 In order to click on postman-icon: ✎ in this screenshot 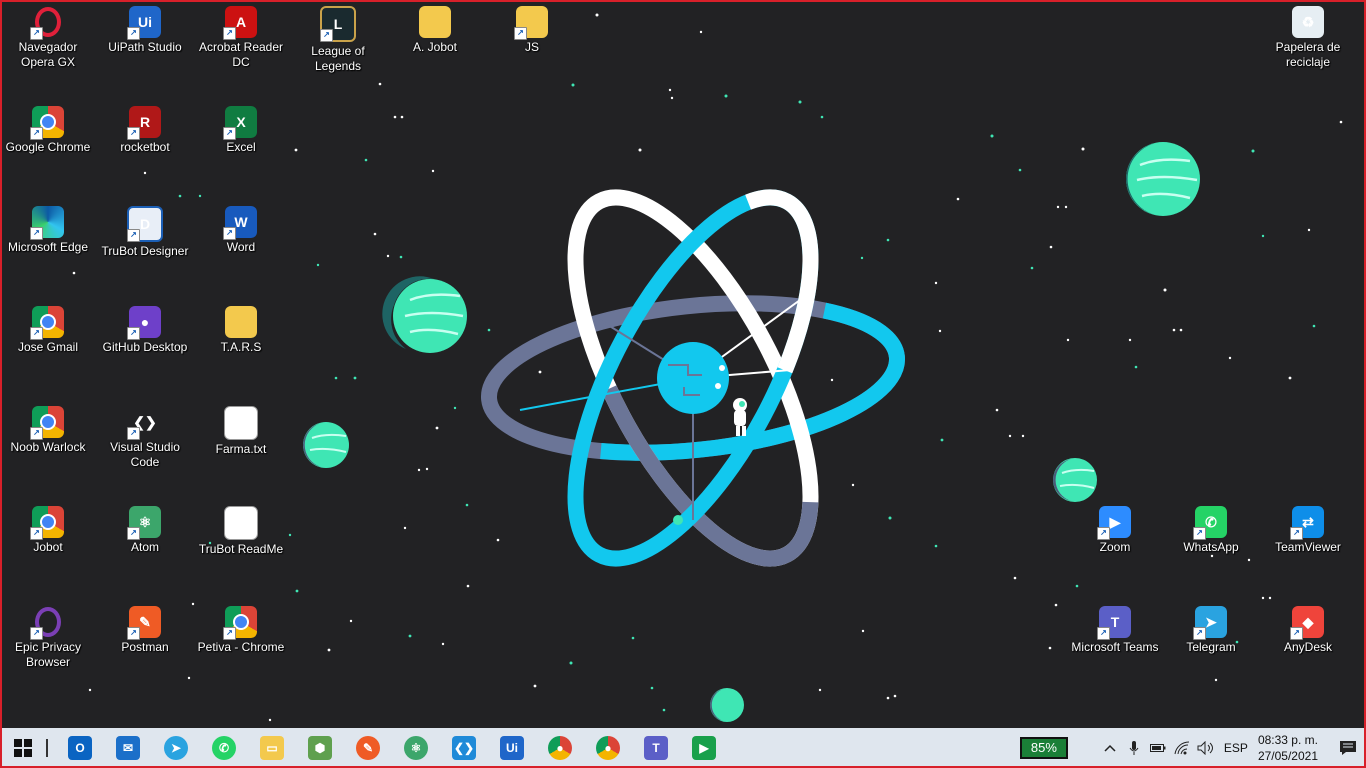, I will do `click(368, 748)`.